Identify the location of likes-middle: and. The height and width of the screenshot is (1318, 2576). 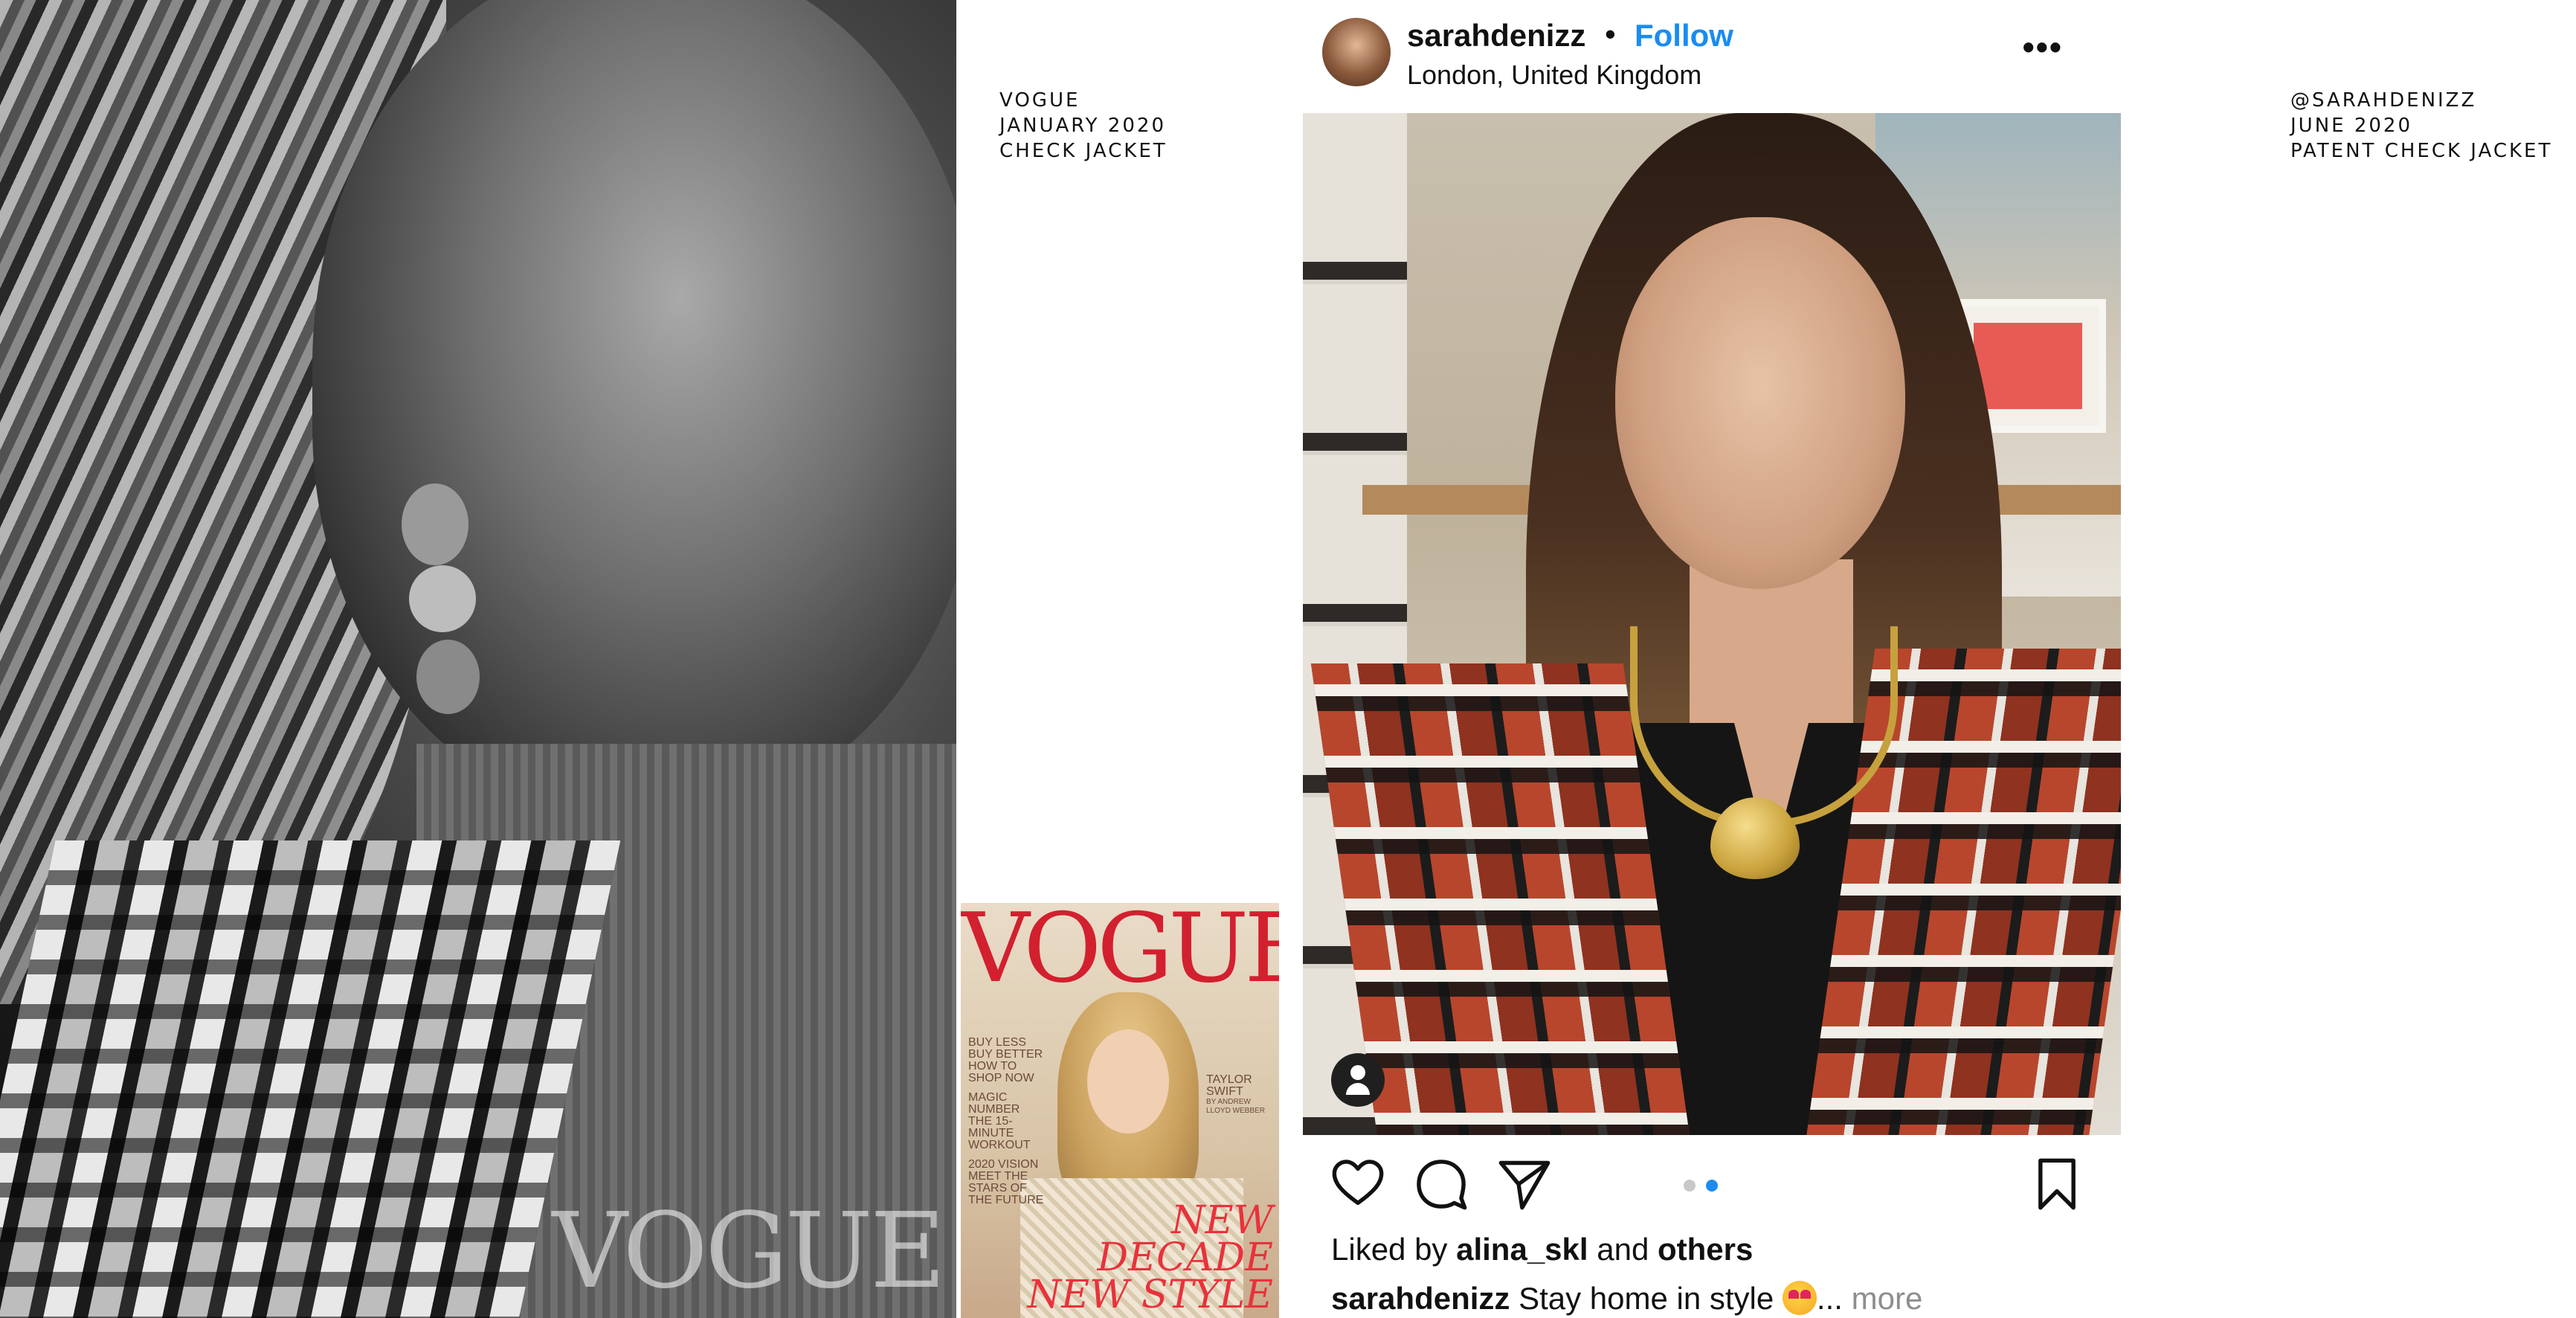
(1623, 1249).